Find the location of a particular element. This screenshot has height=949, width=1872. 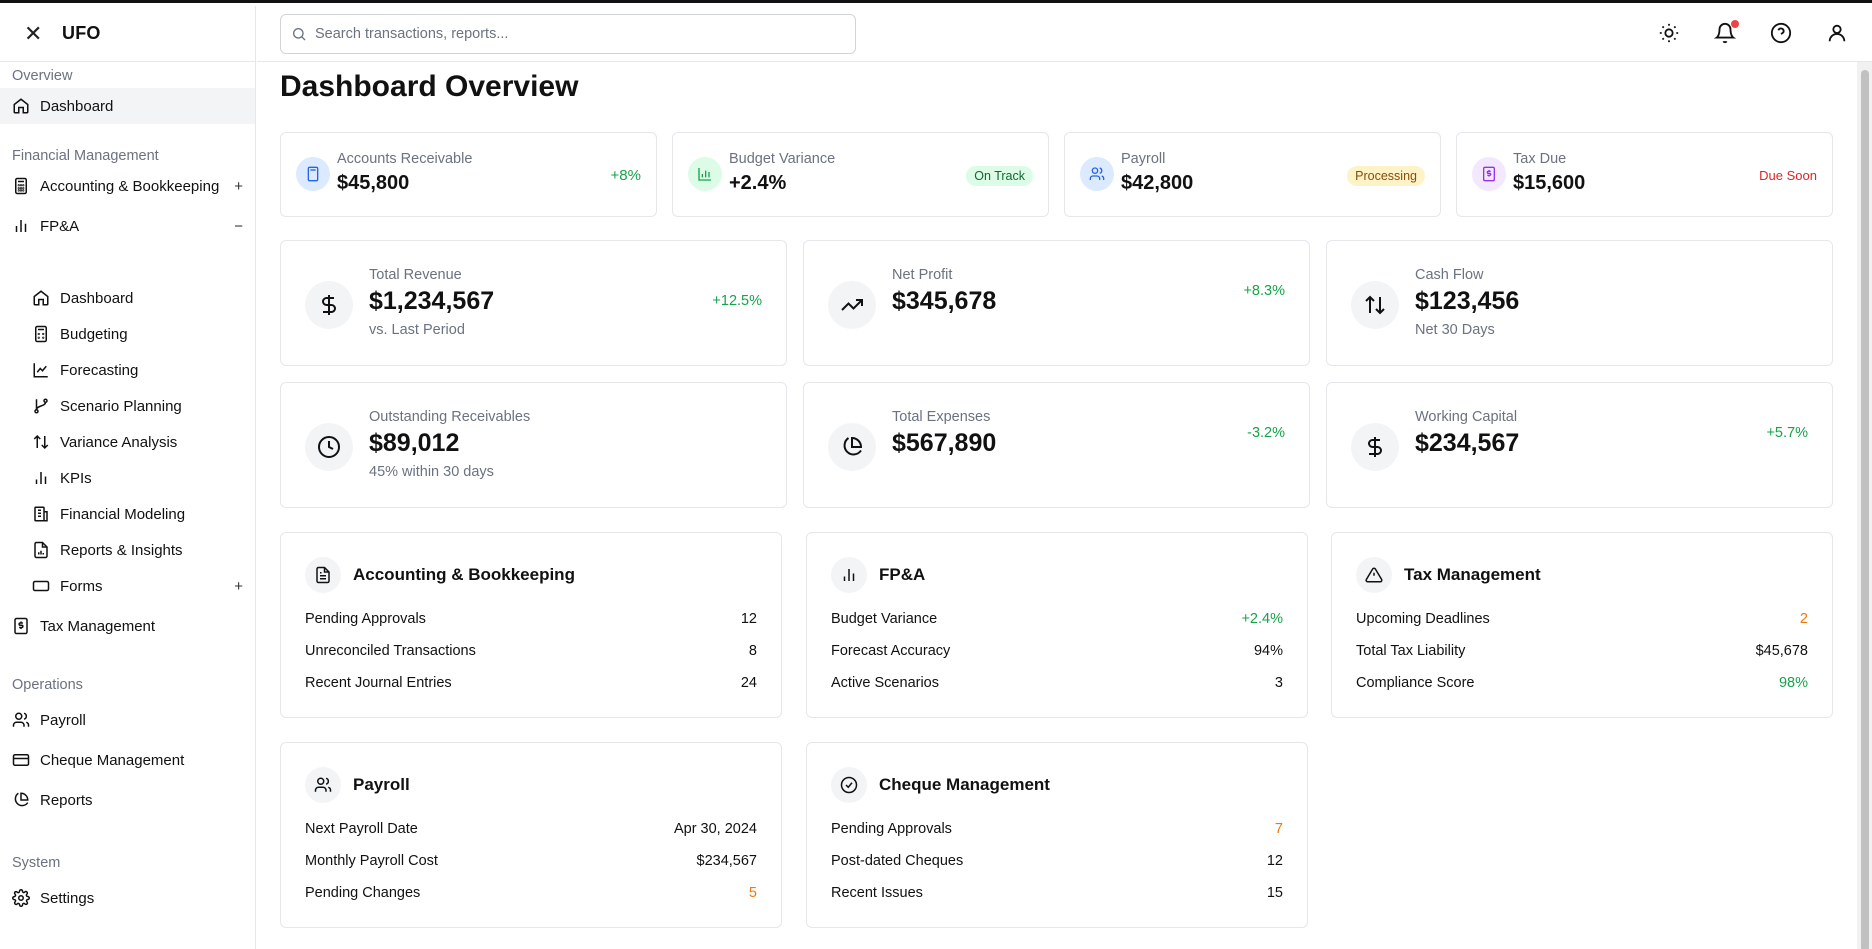

search-box is located at coordinates (568, 34).